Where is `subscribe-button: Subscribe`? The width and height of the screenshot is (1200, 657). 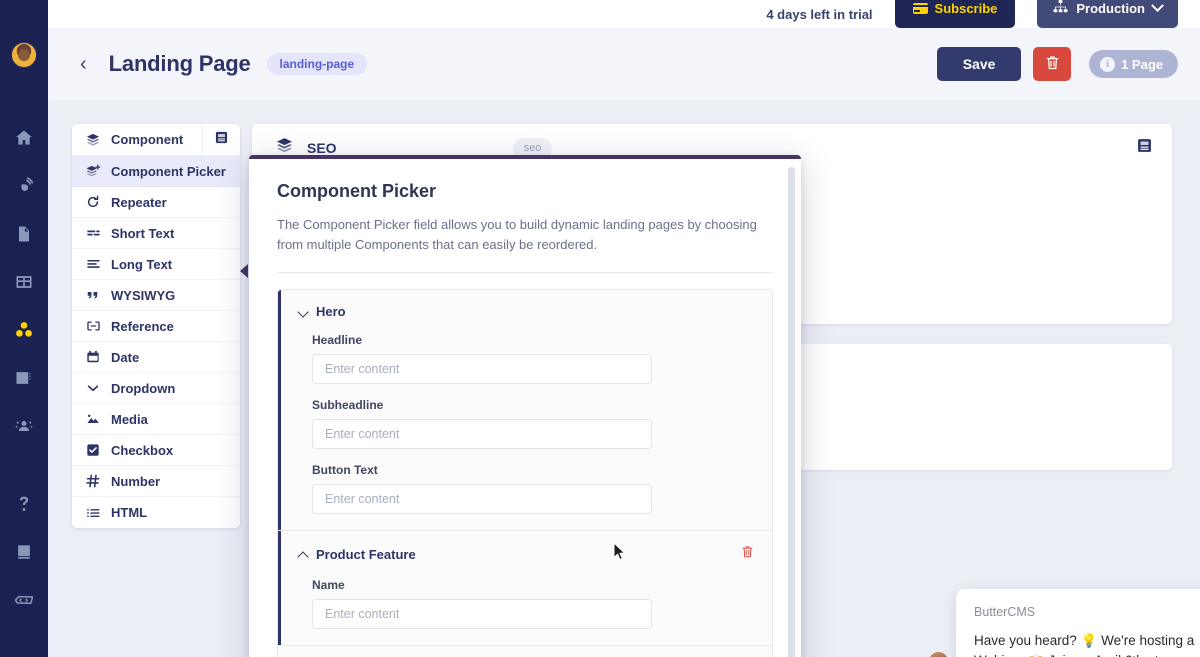
subscribe-button: Subscribe is located at coordinates (955, 14).